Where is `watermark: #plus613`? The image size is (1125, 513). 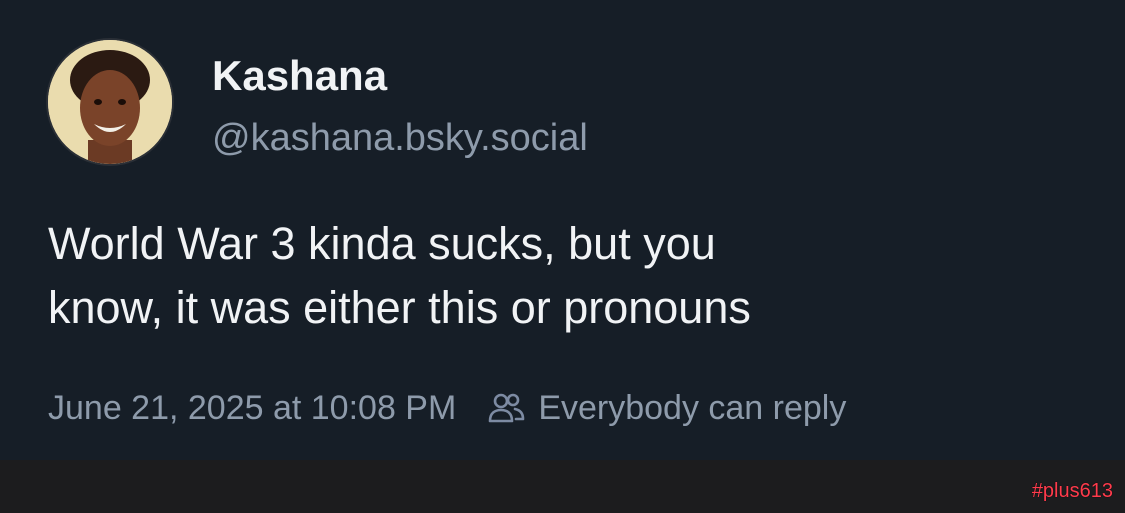 watermark: #plus613 is located at coordinates (1072, 491).